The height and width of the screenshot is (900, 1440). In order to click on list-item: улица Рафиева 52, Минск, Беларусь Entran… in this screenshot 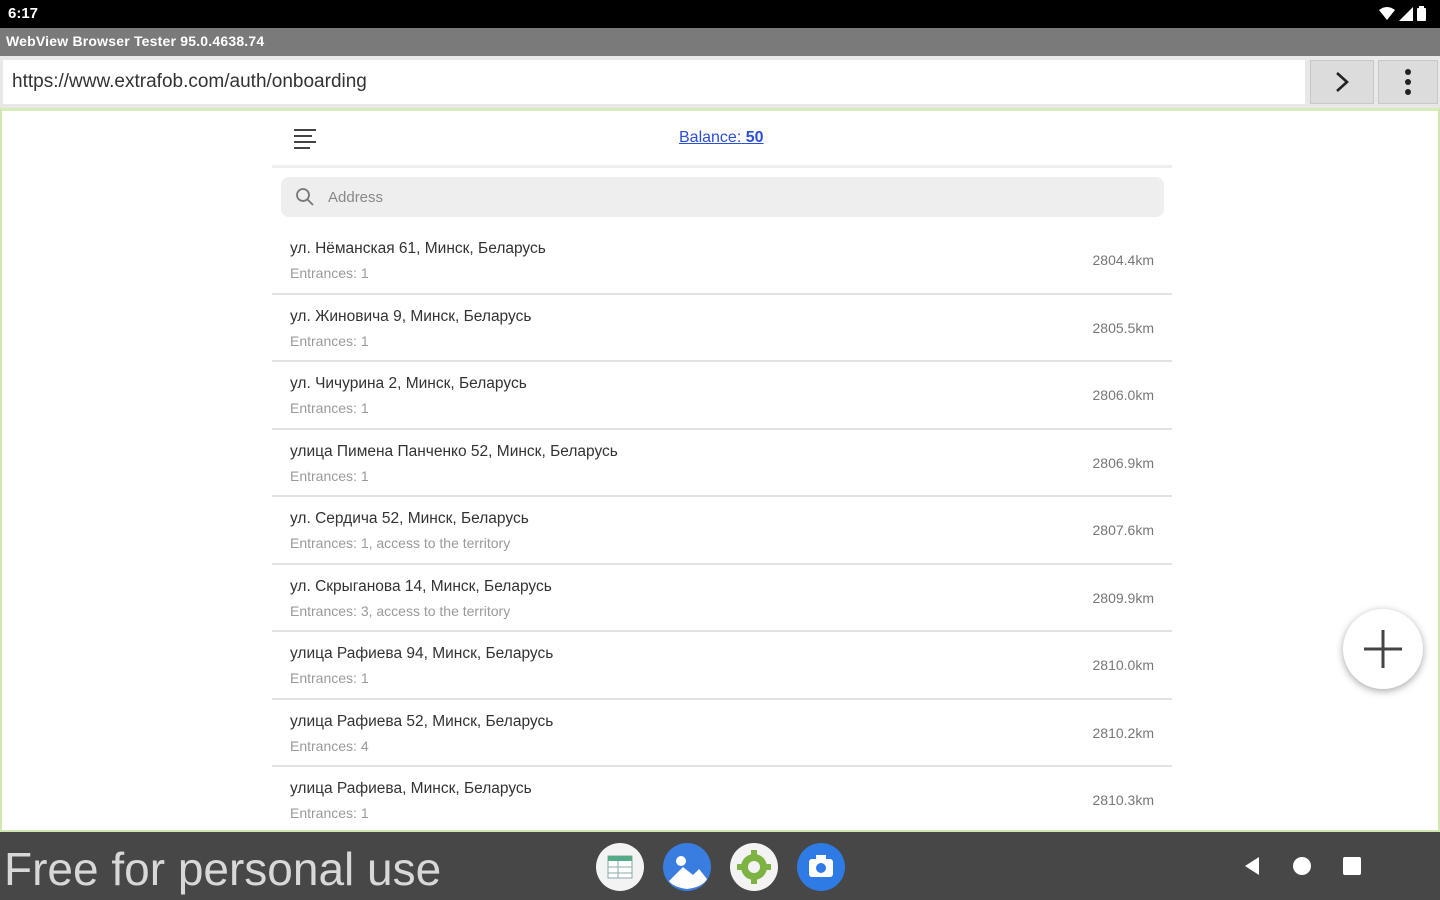, I will do `click(722, 733)`.